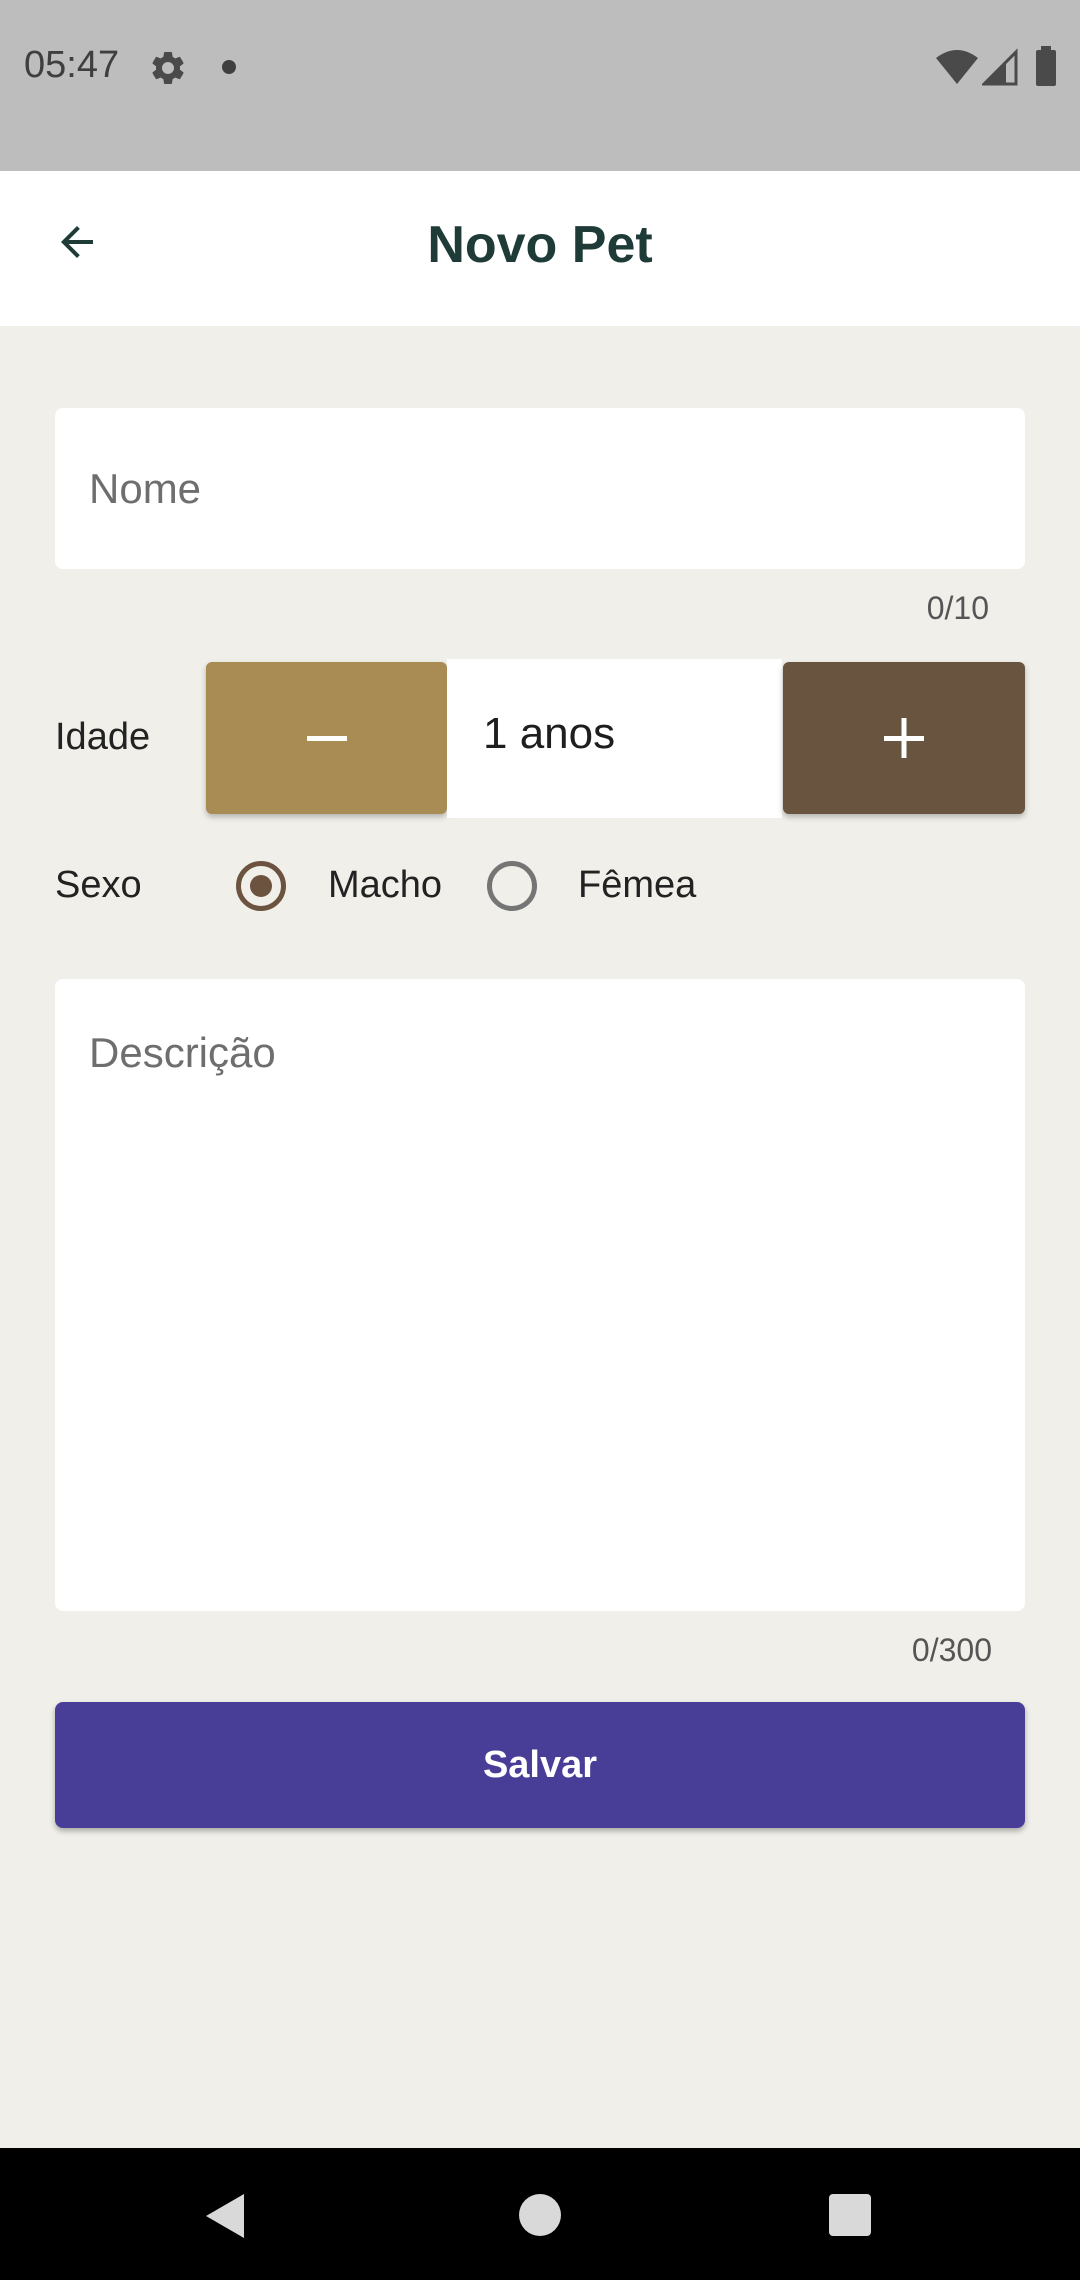  Describe the element at coordinates (850, 2215) in the screenshot. I see `nav-recents-icon` at that location.